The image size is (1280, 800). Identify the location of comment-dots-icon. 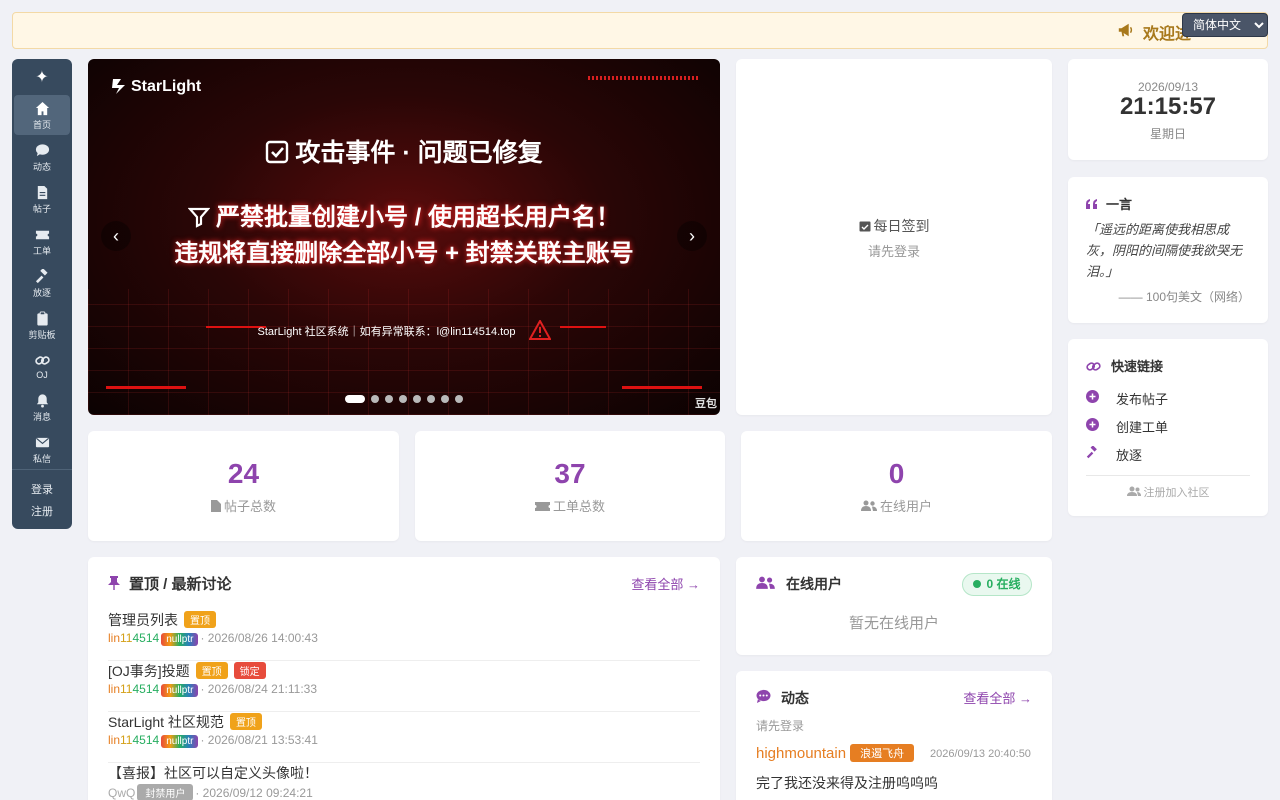
(763, 696).